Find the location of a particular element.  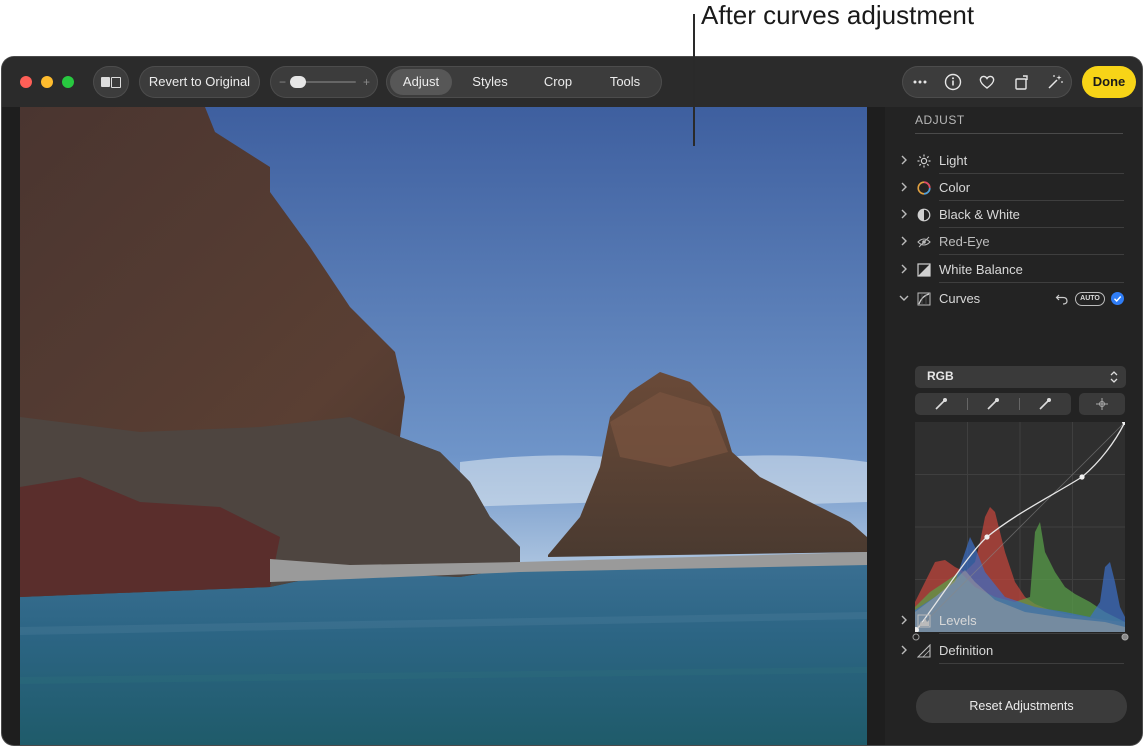

mid-point-eyedropper-icon is located at coordinates (993, 404).